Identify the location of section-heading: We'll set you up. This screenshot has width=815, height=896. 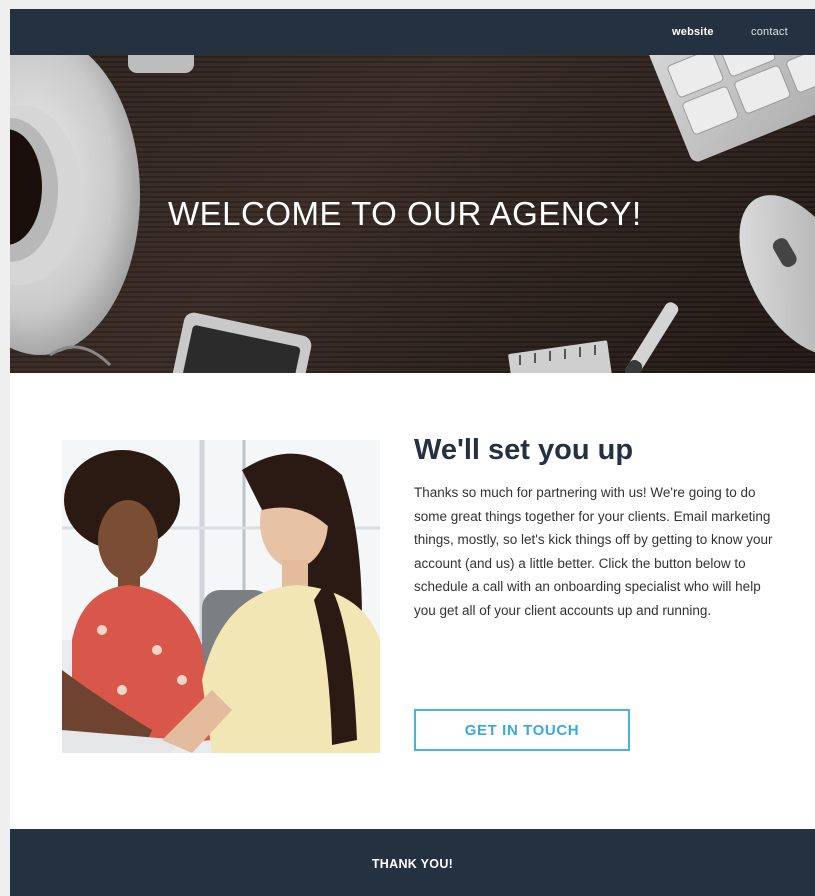
(524, 450).